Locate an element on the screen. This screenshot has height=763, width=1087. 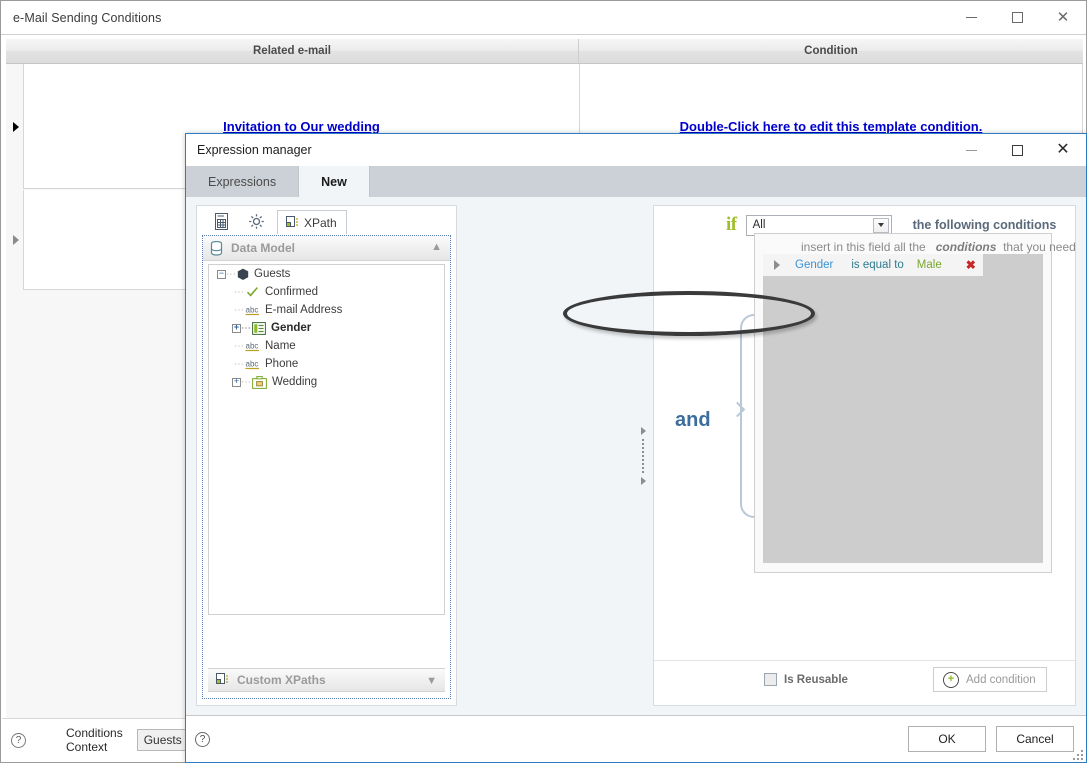
is-reusable-checkbox is located at coordinates (770, 679).